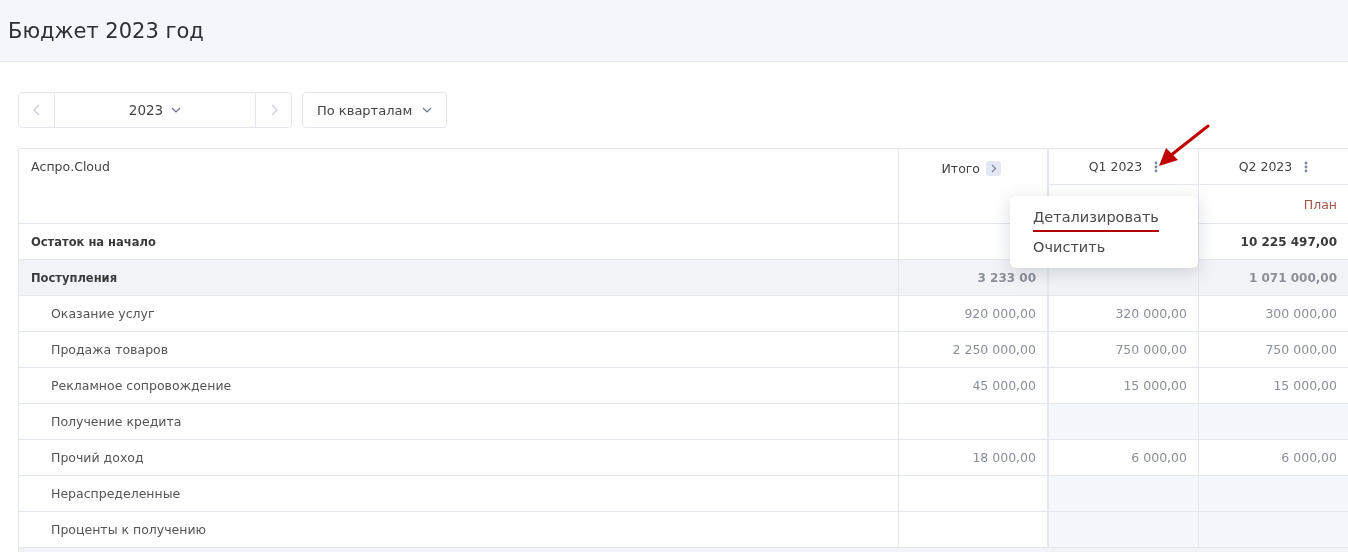  What do you see at coordinates (459, 458) in the screenshot?
I see `table-cell: Прочий доход` at bounding box center [459, 458].